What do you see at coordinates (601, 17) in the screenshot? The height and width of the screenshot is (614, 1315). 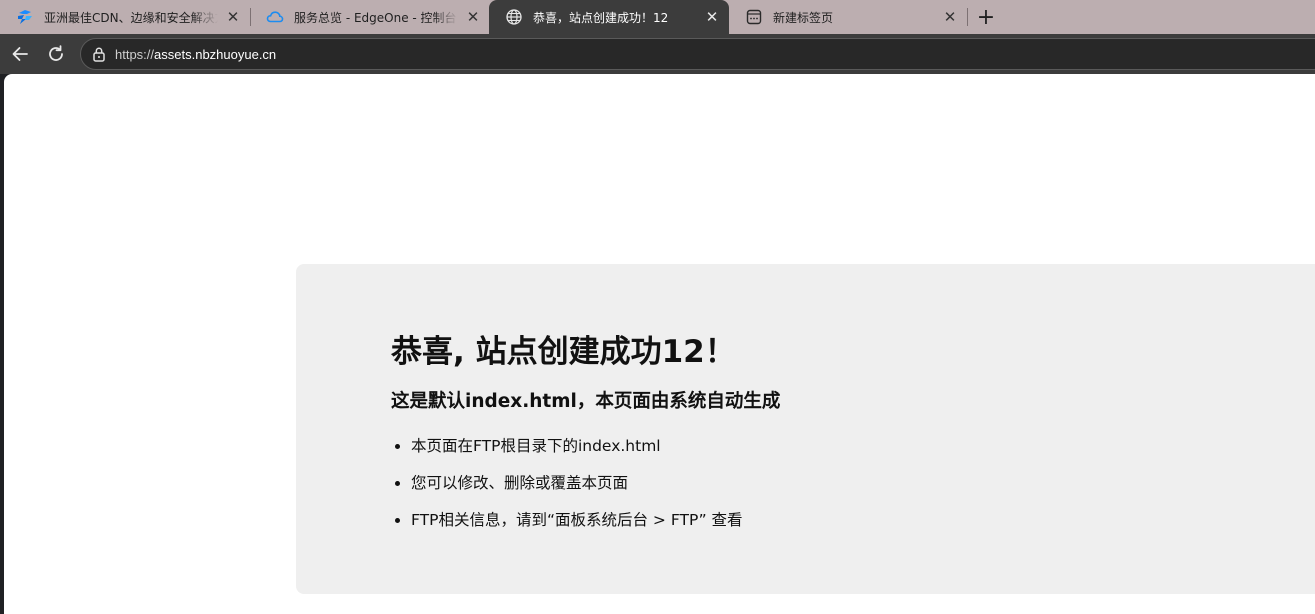 I see `tab-title: 恭喜，站点创建成功！12` at bounding box center [601, 17].